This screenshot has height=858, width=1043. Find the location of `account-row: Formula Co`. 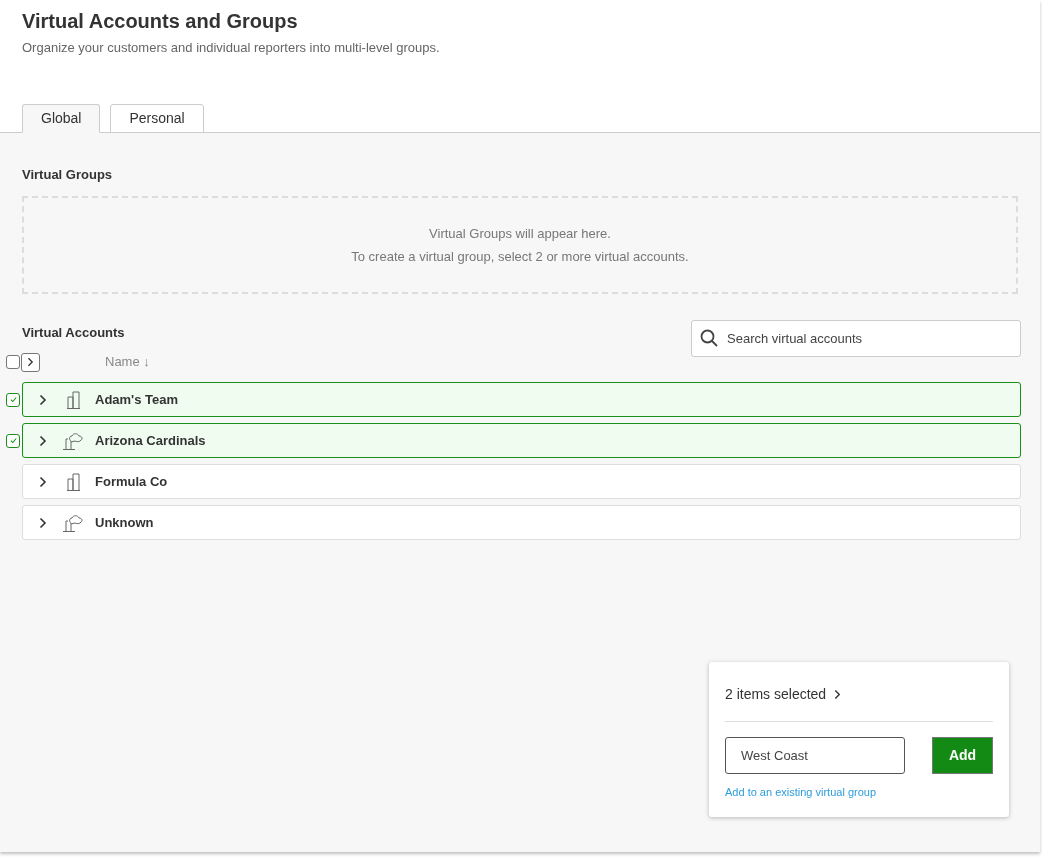

account-row: Formula Co is located at coordinates (521, 481).